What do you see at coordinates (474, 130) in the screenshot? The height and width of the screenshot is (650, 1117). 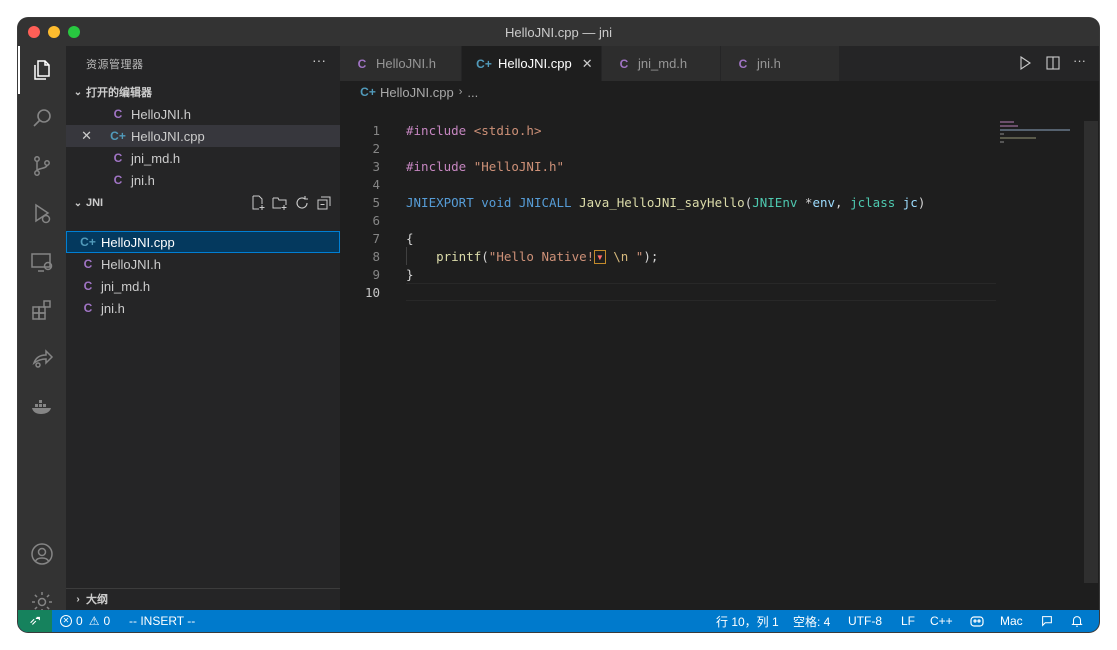 I see `code-text: #include <stdio.h>` at bounding box center [474, 130].